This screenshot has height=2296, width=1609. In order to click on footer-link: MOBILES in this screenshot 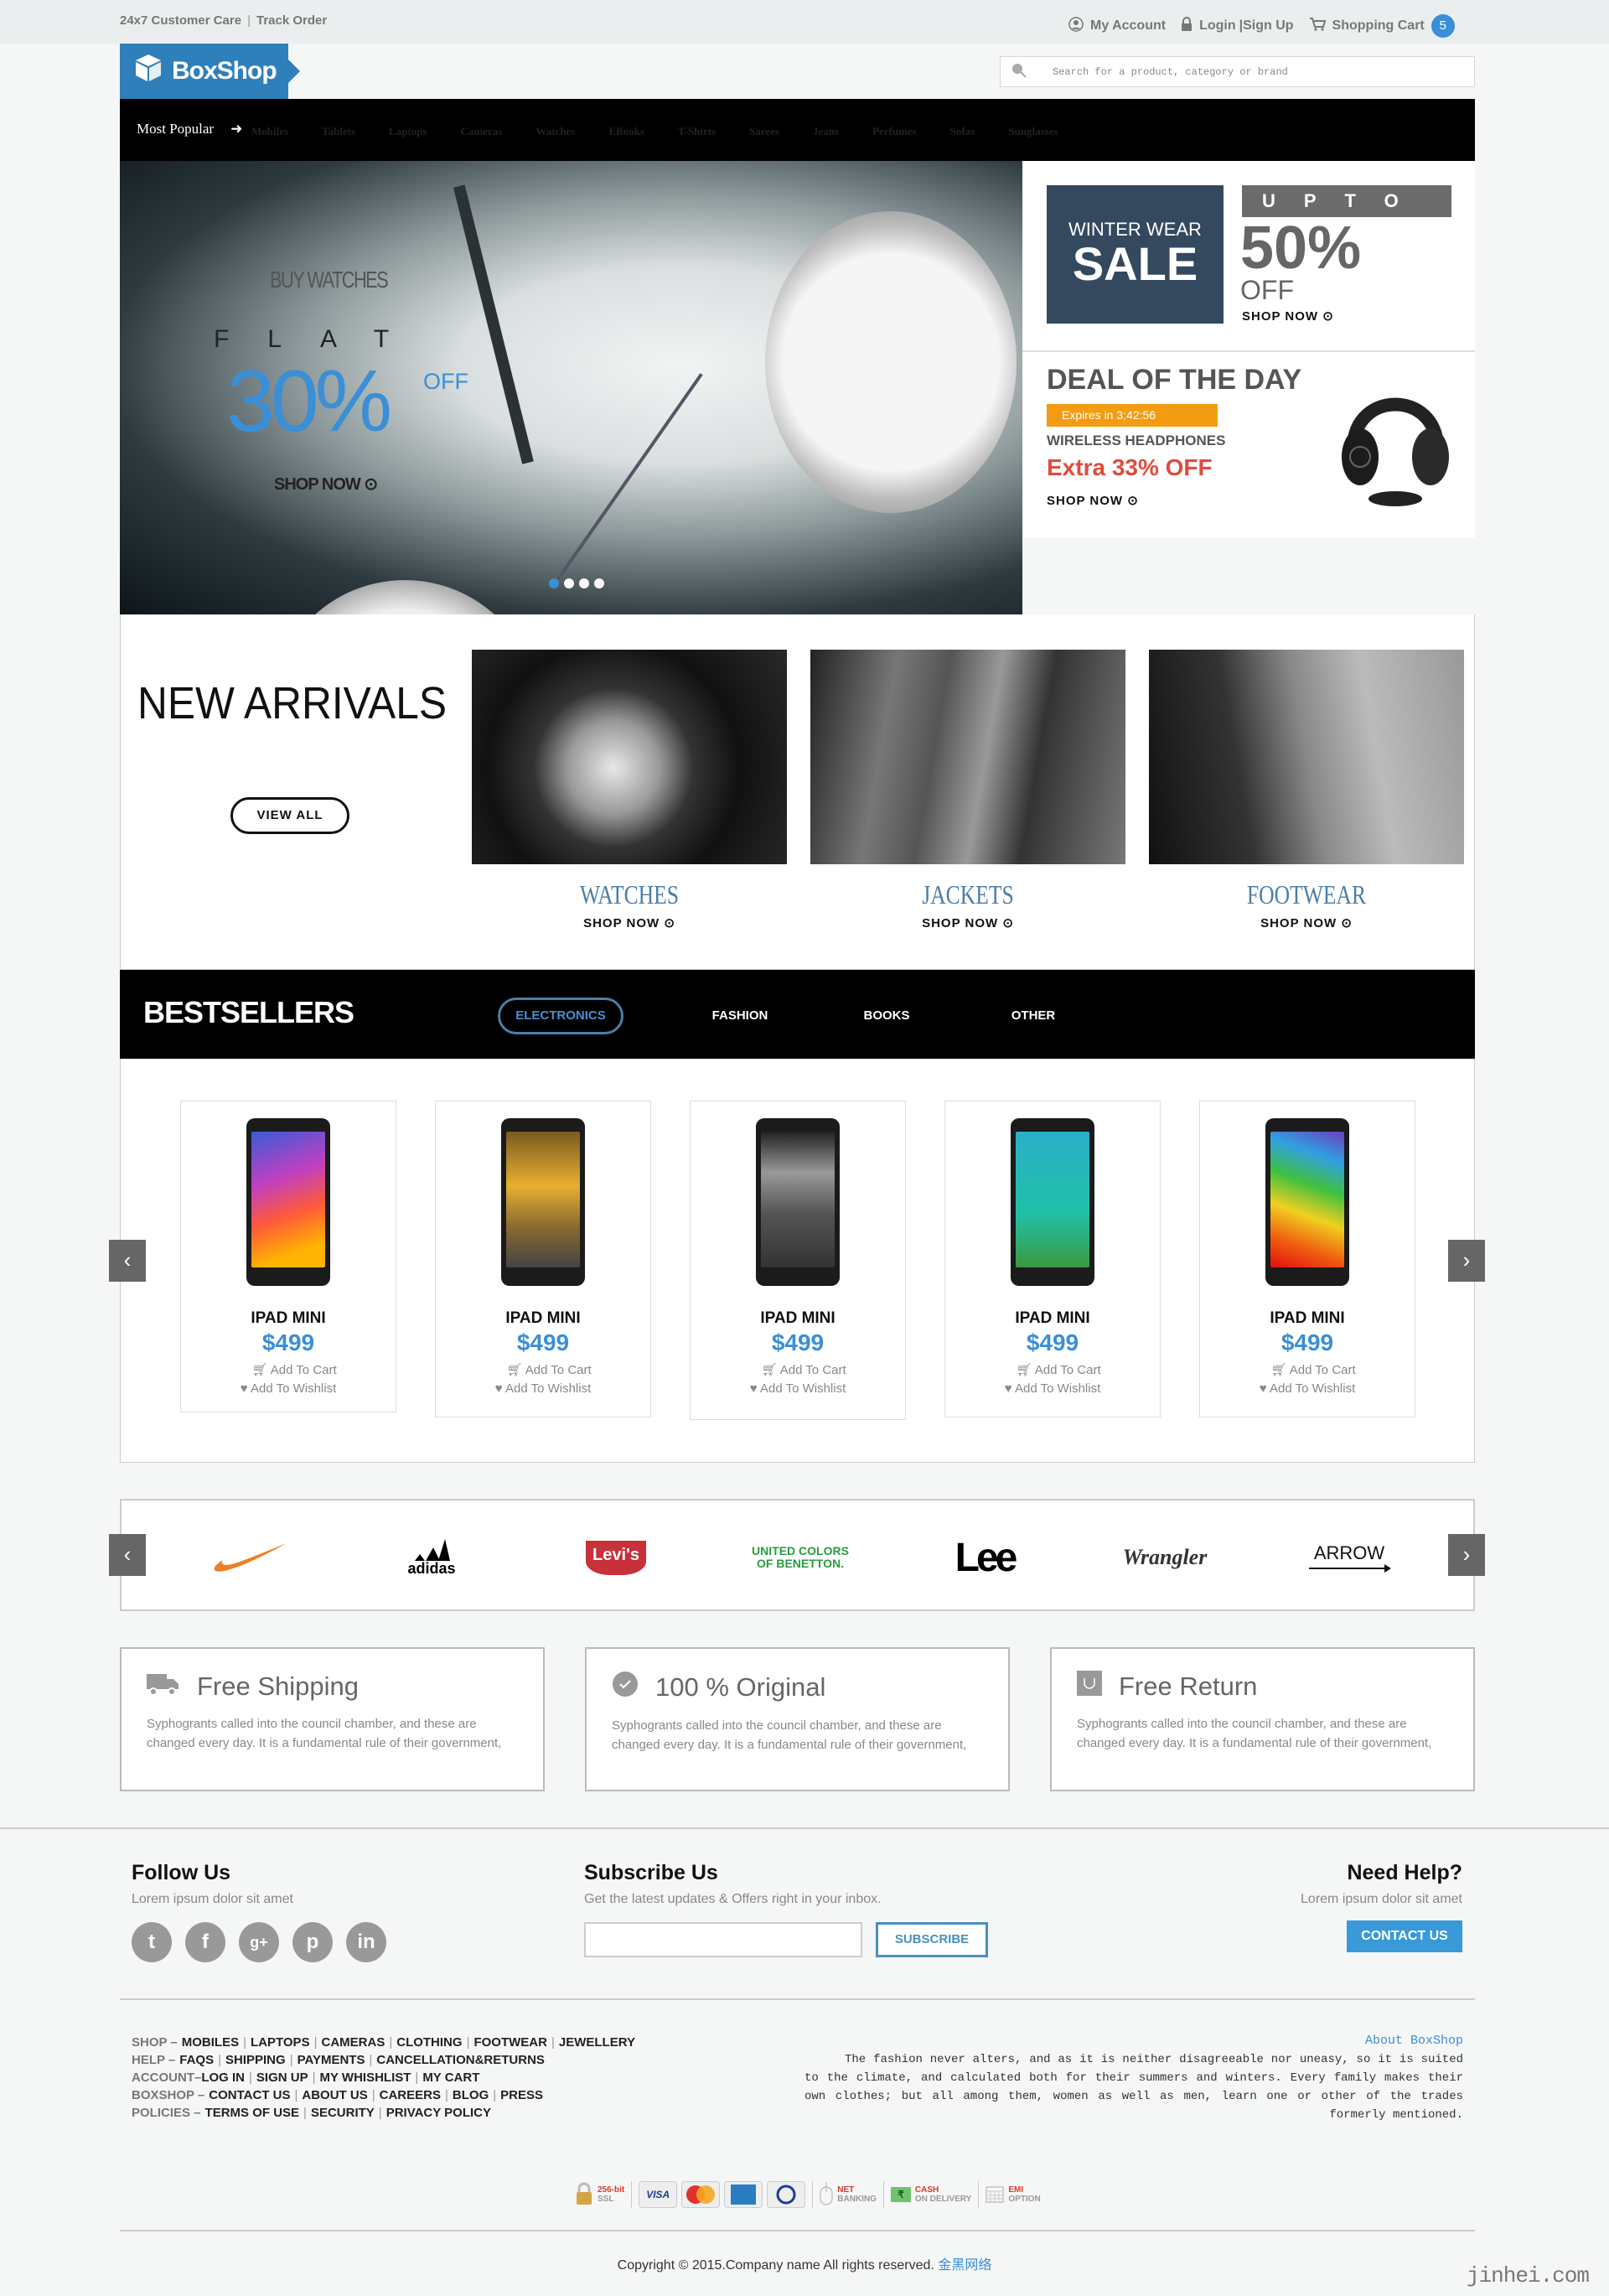, I will do `click(211, 2042)`.